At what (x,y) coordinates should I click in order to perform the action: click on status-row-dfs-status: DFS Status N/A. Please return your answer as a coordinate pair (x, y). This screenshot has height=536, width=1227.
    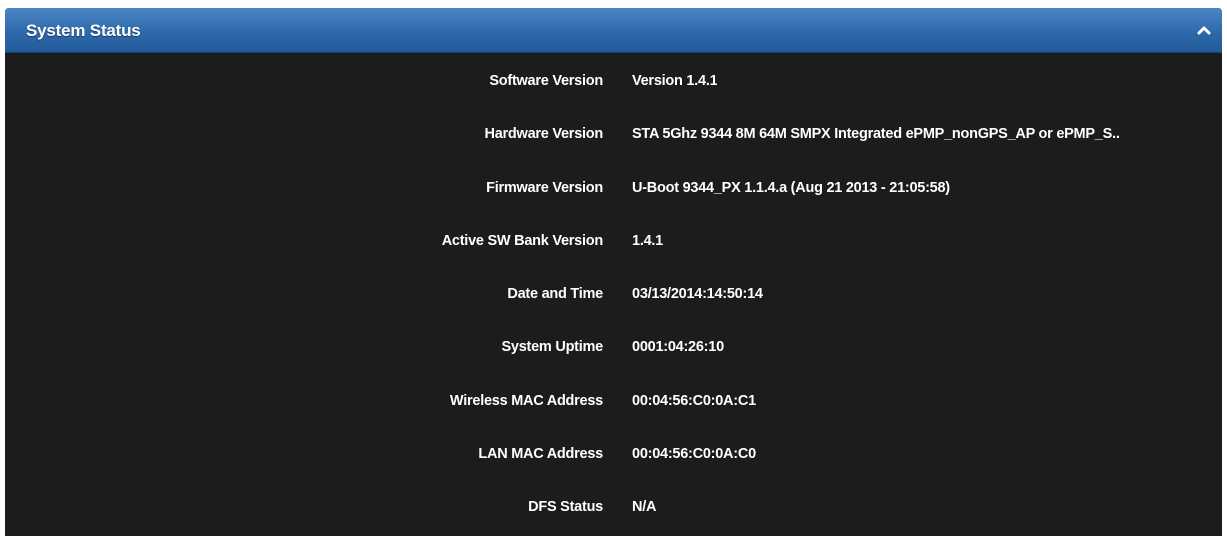
    Looking at the image, I should click on (613, 504).